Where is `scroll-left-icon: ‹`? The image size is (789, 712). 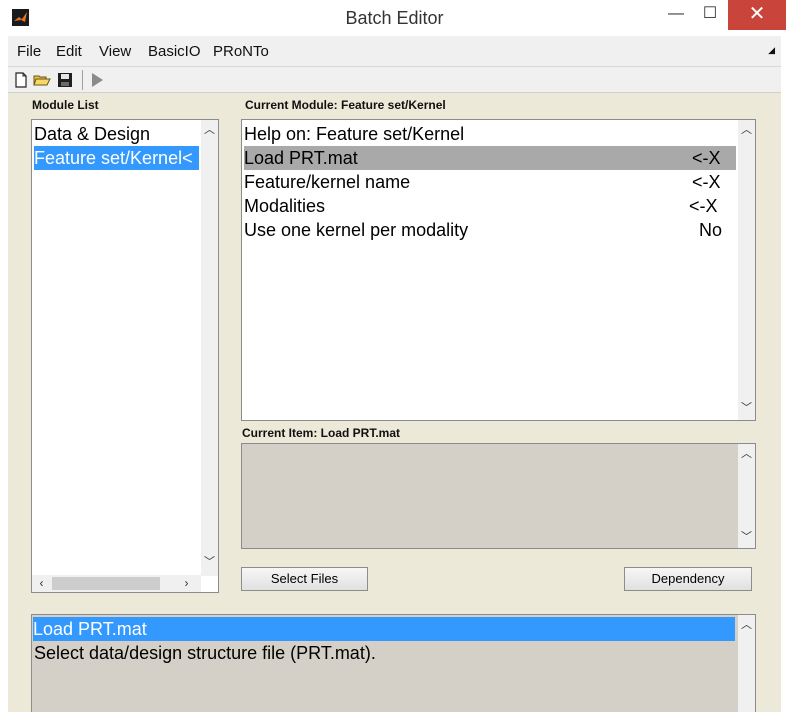
scroll-left-icon: ‹ is located at coordinates (41, 583).